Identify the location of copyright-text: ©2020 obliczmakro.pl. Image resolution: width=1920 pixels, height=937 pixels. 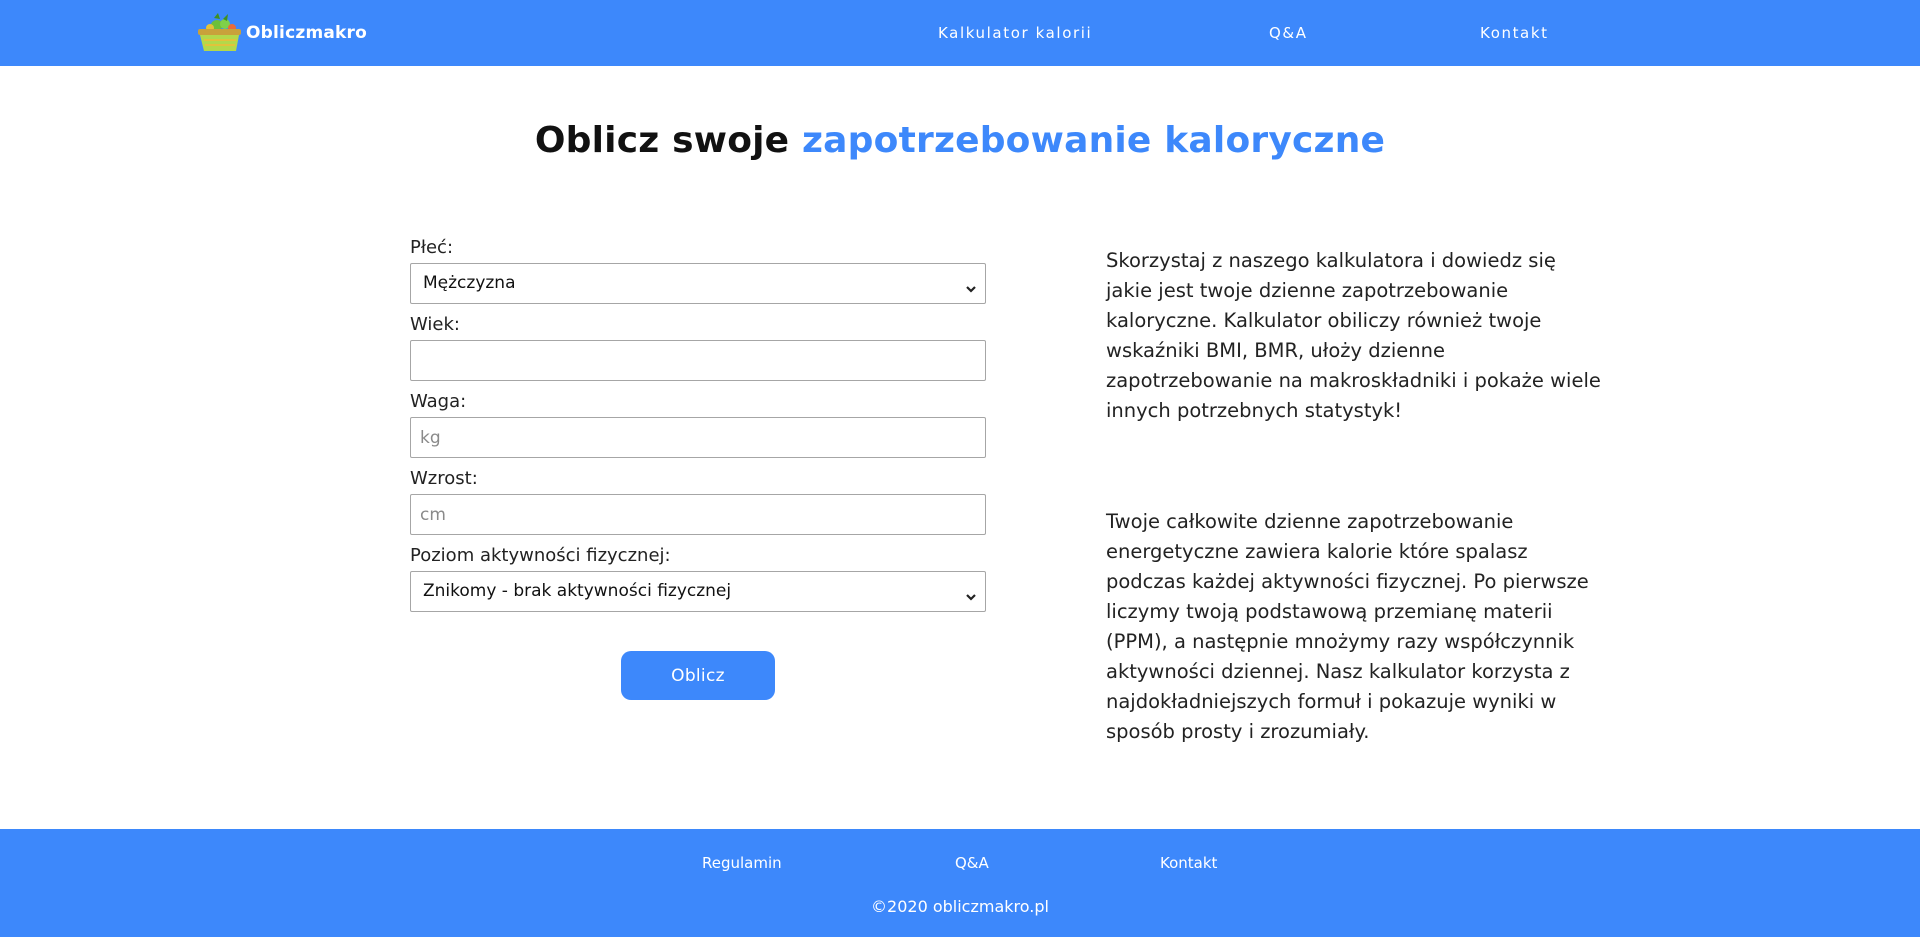
(960, 906).